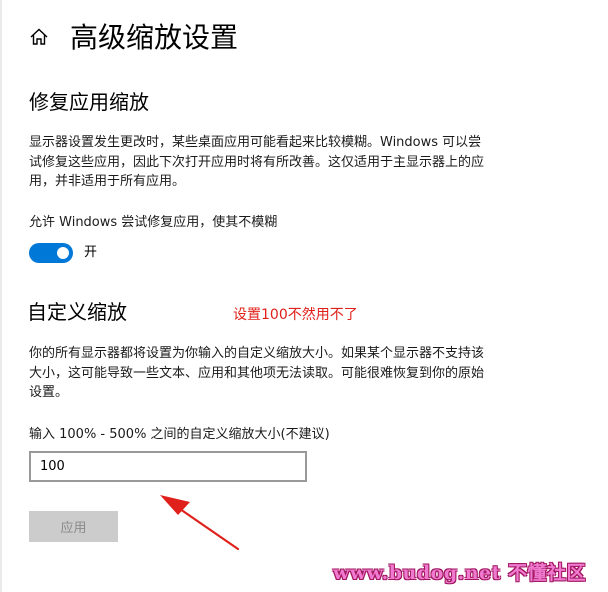 Image resolution: width=608 pixels, height=592 pixels. I want to click on toggle-knob, so click(63, 253).